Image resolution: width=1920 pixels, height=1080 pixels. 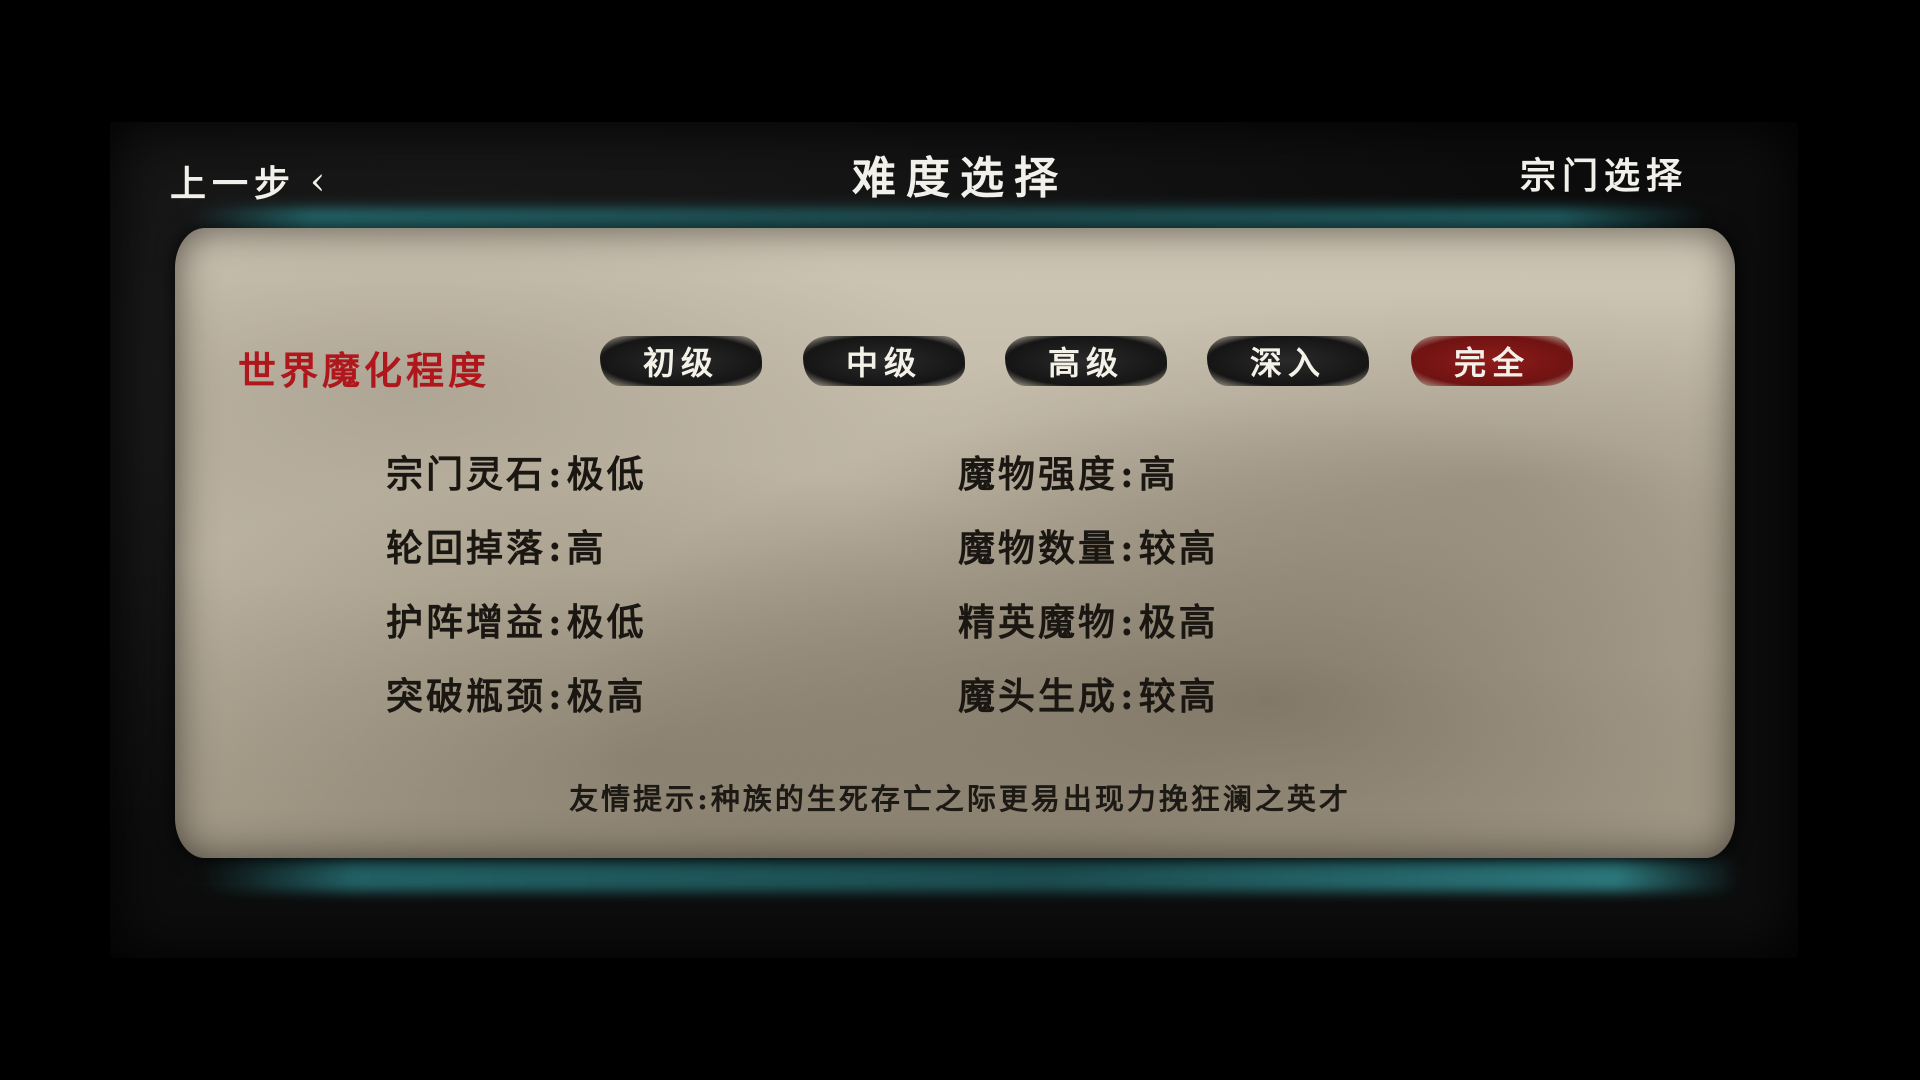 I want to click on friendly-tip: 友情提示:种族的生死存亡之际更易出现力挽狂澜之英才, so click(x=960, y=799).